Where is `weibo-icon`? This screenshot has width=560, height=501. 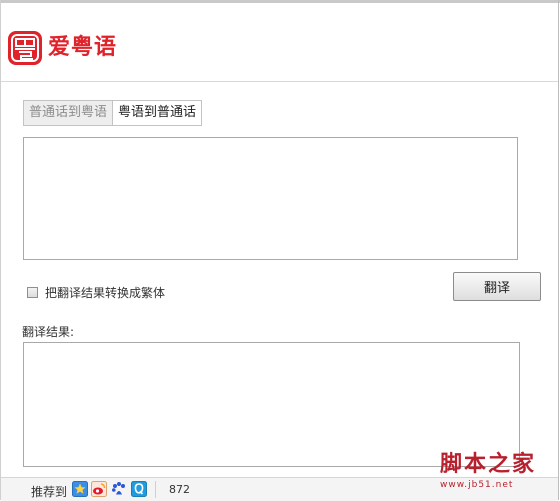 weibo-icon is located at coordinates (99, 489).